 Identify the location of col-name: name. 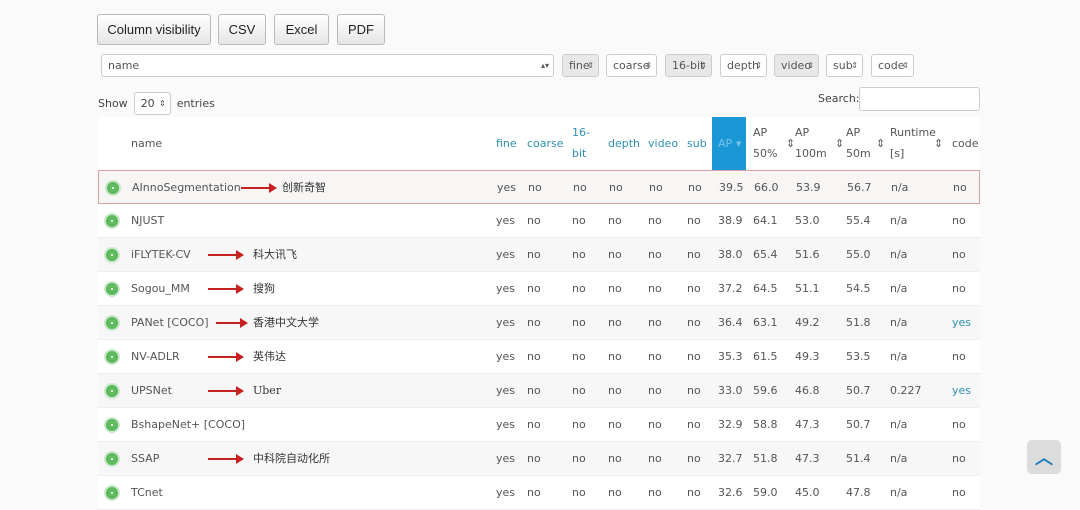
(146, 144).